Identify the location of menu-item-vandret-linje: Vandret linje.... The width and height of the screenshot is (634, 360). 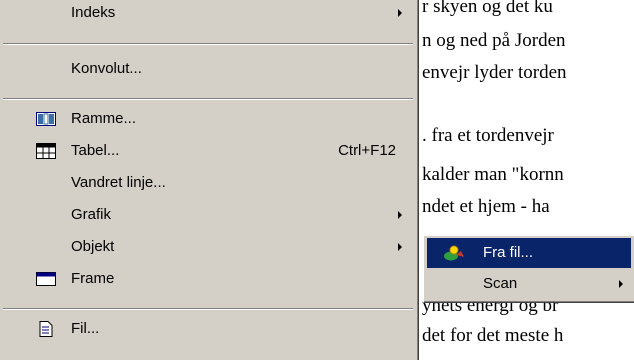
(208, 183).